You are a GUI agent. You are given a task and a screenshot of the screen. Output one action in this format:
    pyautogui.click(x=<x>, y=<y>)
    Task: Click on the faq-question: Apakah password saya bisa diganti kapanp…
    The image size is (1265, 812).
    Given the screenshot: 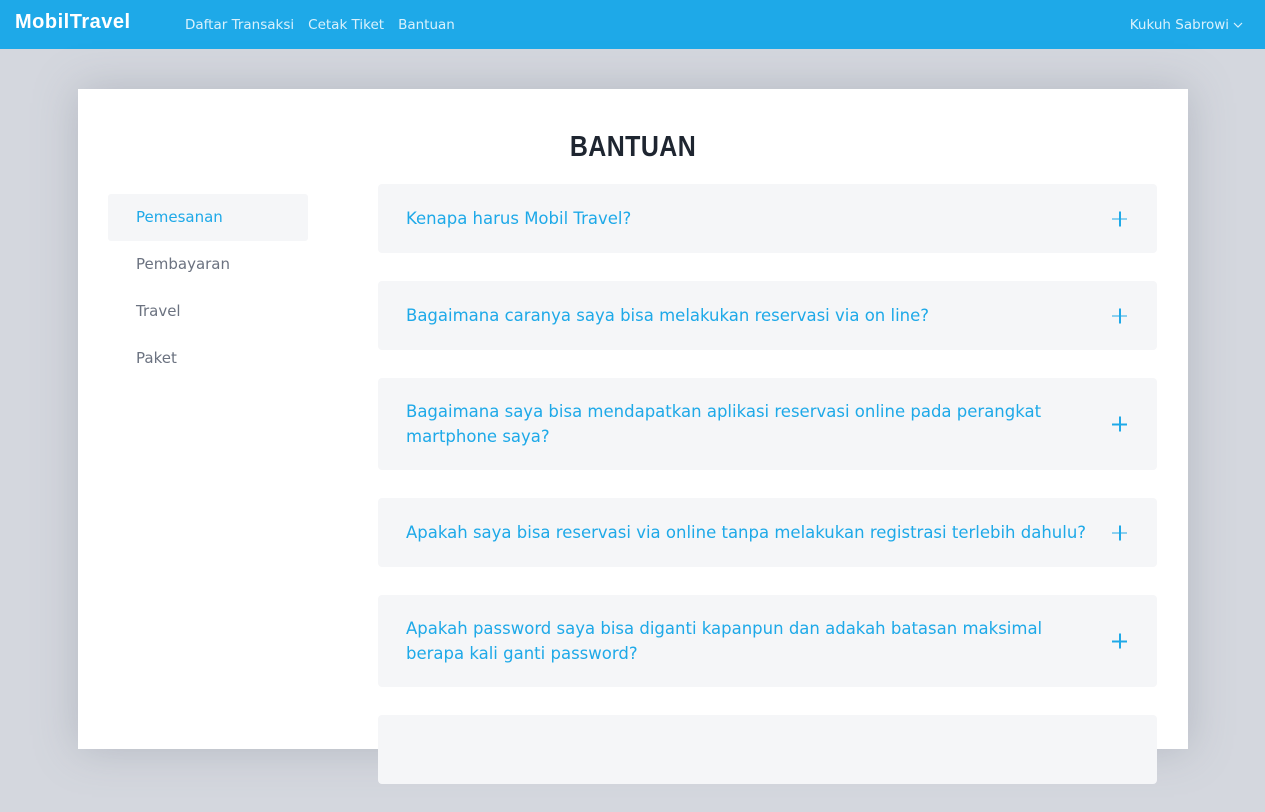 What is the action you would take?
    pyautogui.click(x=724, y=641)
    